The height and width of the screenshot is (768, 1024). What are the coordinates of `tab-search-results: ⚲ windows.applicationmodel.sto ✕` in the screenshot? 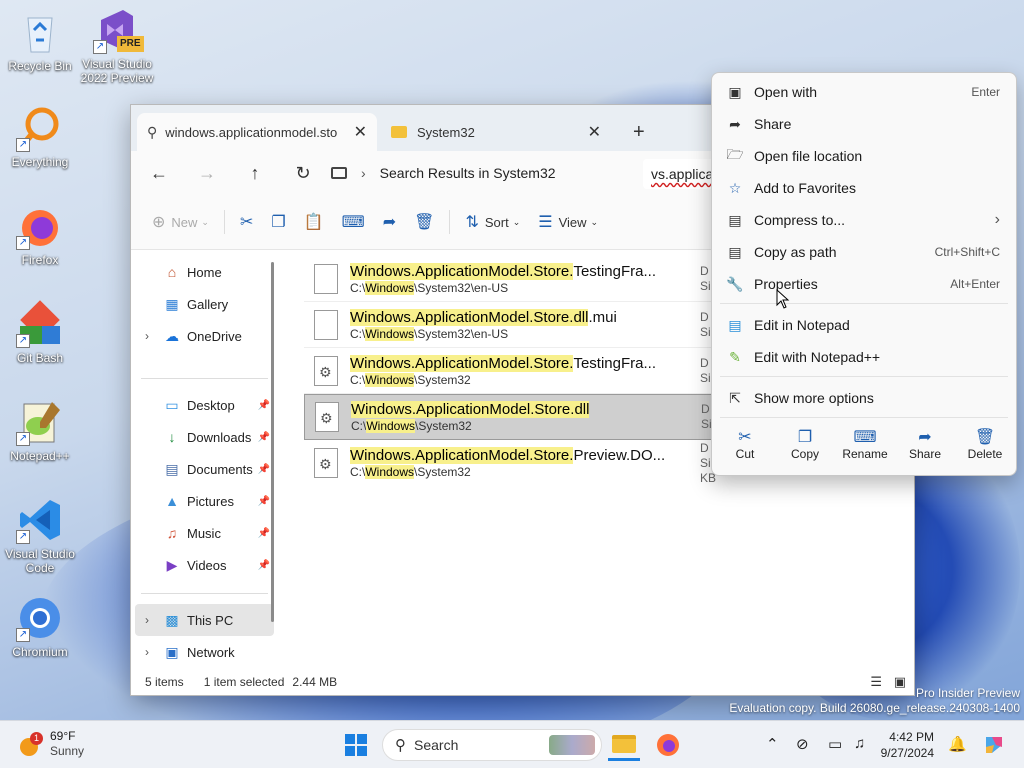 It's located at (257, 132).